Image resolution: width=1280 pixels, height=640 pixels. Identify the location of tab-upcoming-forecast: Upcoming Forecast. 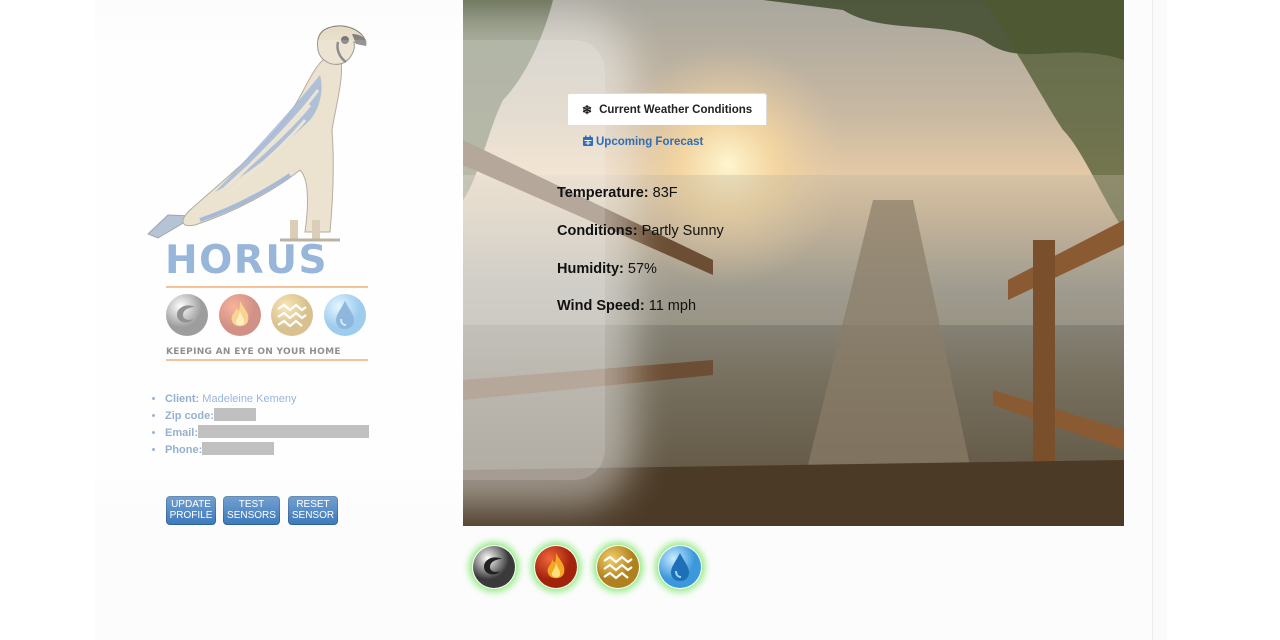
(642, 142).